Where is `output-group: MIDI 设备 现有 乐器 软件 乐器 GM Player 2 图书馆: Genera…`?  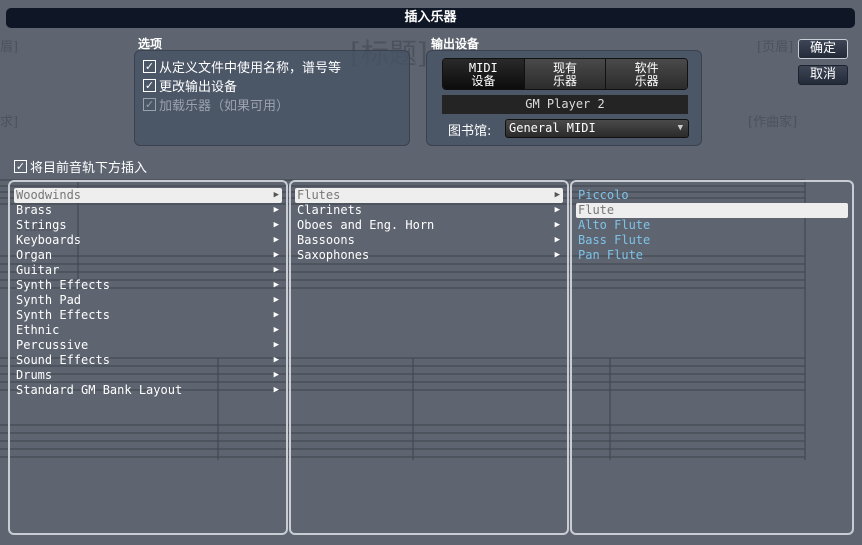
output-group: MIDI 设备 现有 乐器 软件 乐器 GM Player 2 图书馆: Genera… is located at coordinates (564, 98).